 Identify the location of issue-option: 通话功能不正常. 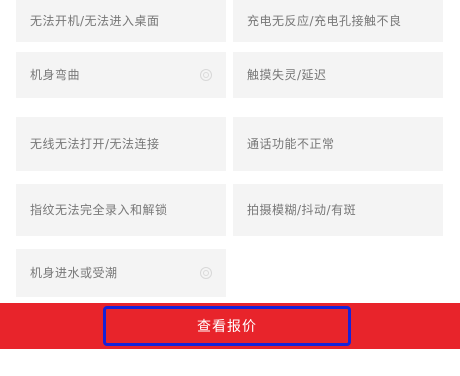
(338, 144).